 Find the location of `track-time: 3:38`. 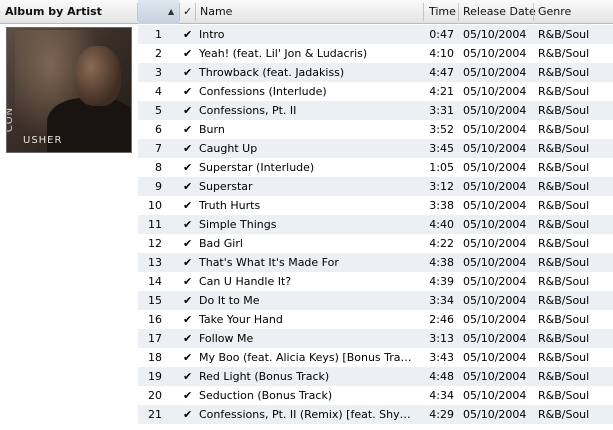

track-time: 3:38 is located at coordinates (441, 205).